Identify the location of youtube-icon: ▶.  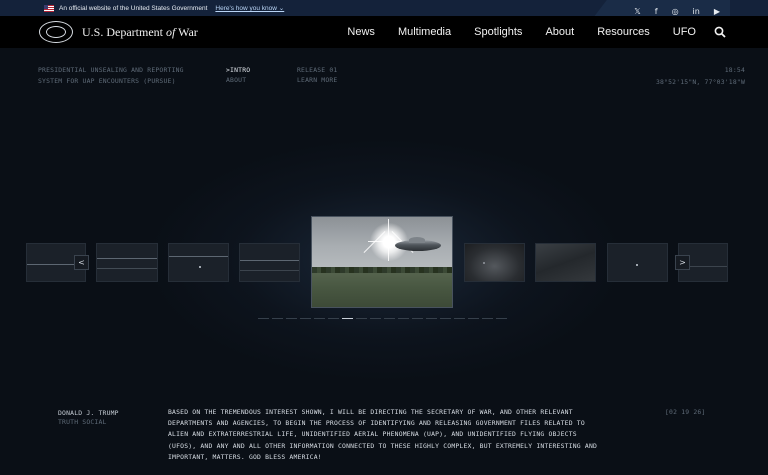
(717, 11).